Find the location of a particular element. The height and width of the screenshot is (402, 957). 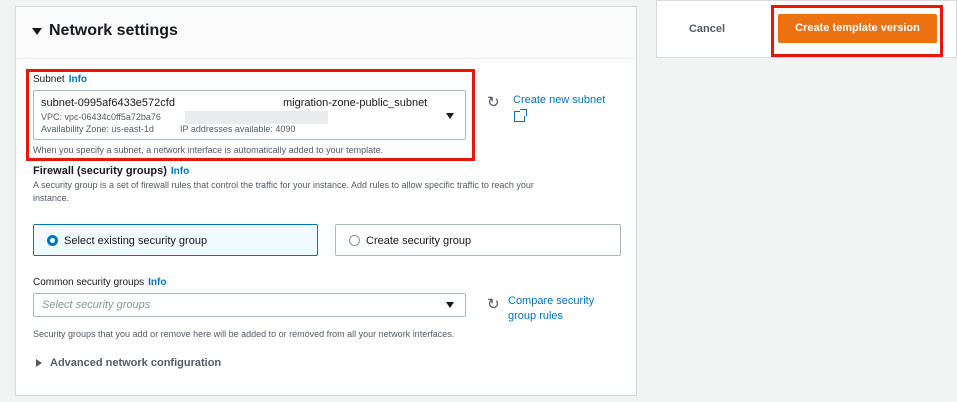

advanced-network-configuration-toggle: Advanced network configuration is located at coordinates (135, 363).